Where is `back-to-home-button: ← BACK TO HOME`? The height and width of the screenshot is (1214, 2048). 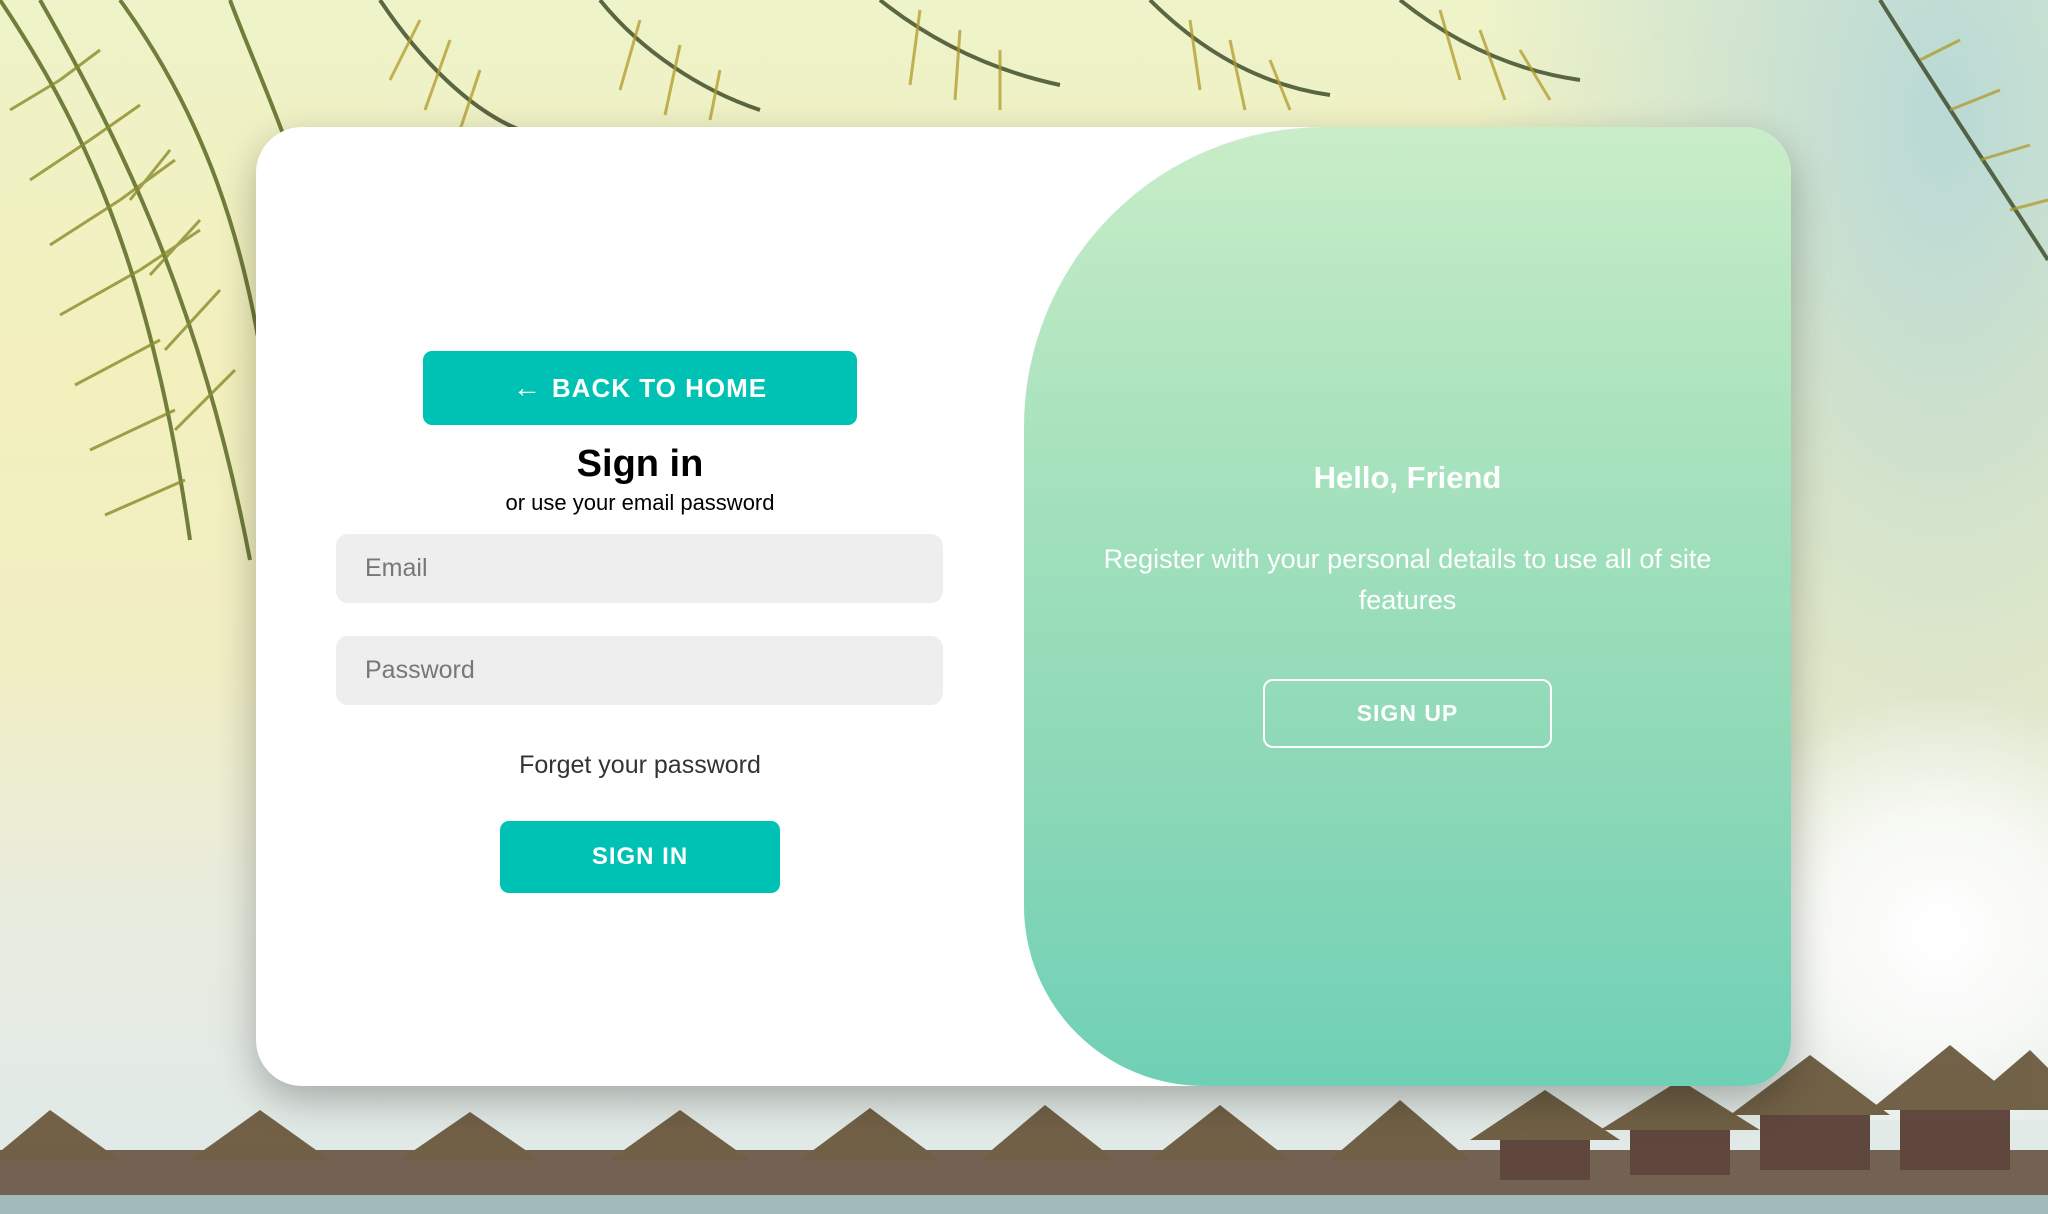
back-to-home-button: ← BACK TO HOME is located at coordinates (640, 388).